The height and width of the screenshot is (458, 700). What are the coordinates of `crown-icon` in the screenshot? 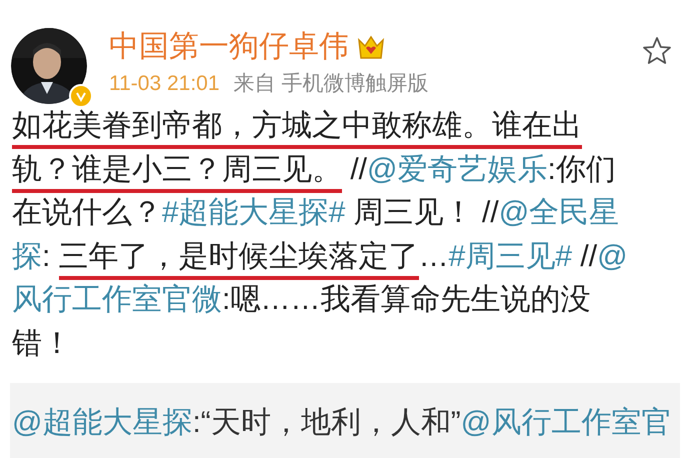 It's located at (371, 47).